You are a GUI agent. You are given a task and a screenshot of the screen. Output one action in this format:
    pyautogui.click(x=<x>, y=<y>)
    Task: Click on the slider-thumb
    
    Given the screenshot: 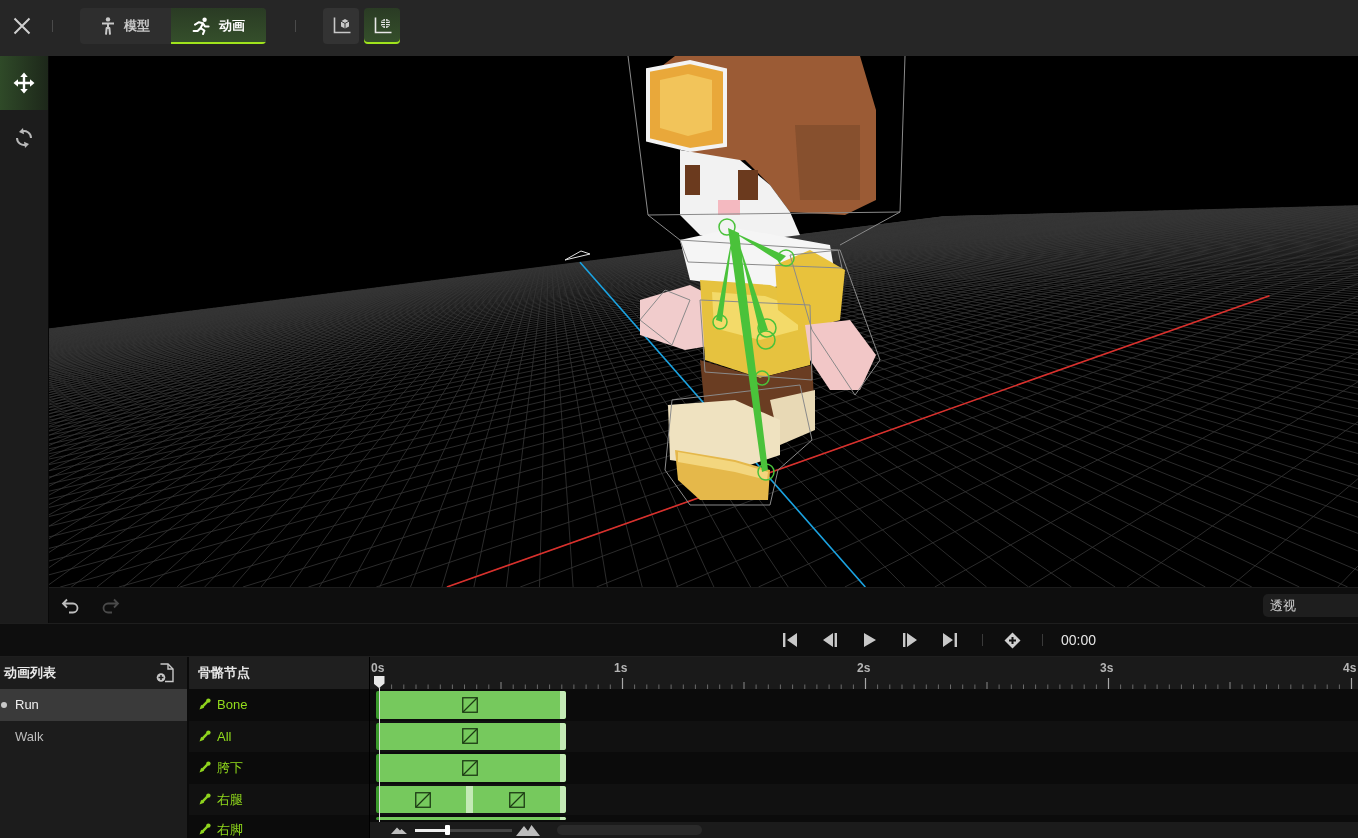 What is the action you would take?
    pyautogui.click(x=448, y=830)
    